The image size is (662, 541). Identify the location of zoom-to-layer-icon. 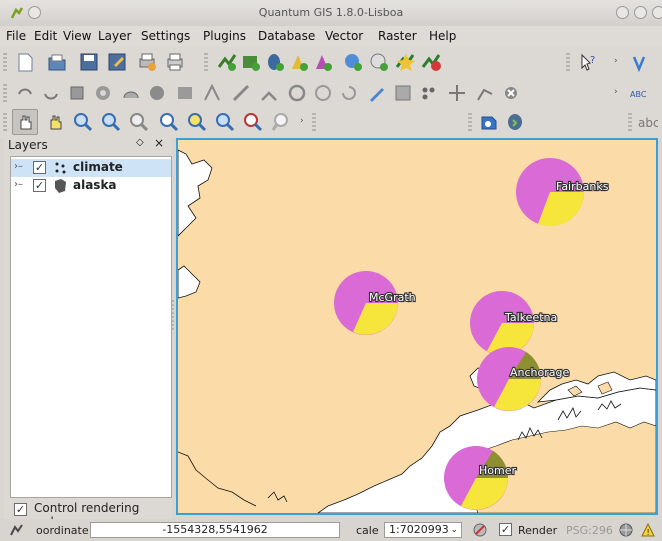
(225, 122).